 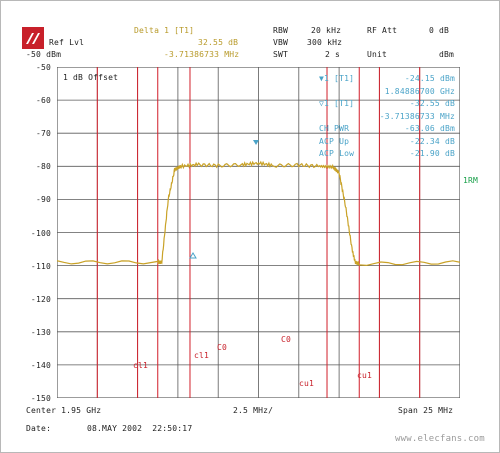 What do you see at coordinates (447, 54) in the screenshot?
I see `unit-value: dBm` at bounding box center [447, 54].